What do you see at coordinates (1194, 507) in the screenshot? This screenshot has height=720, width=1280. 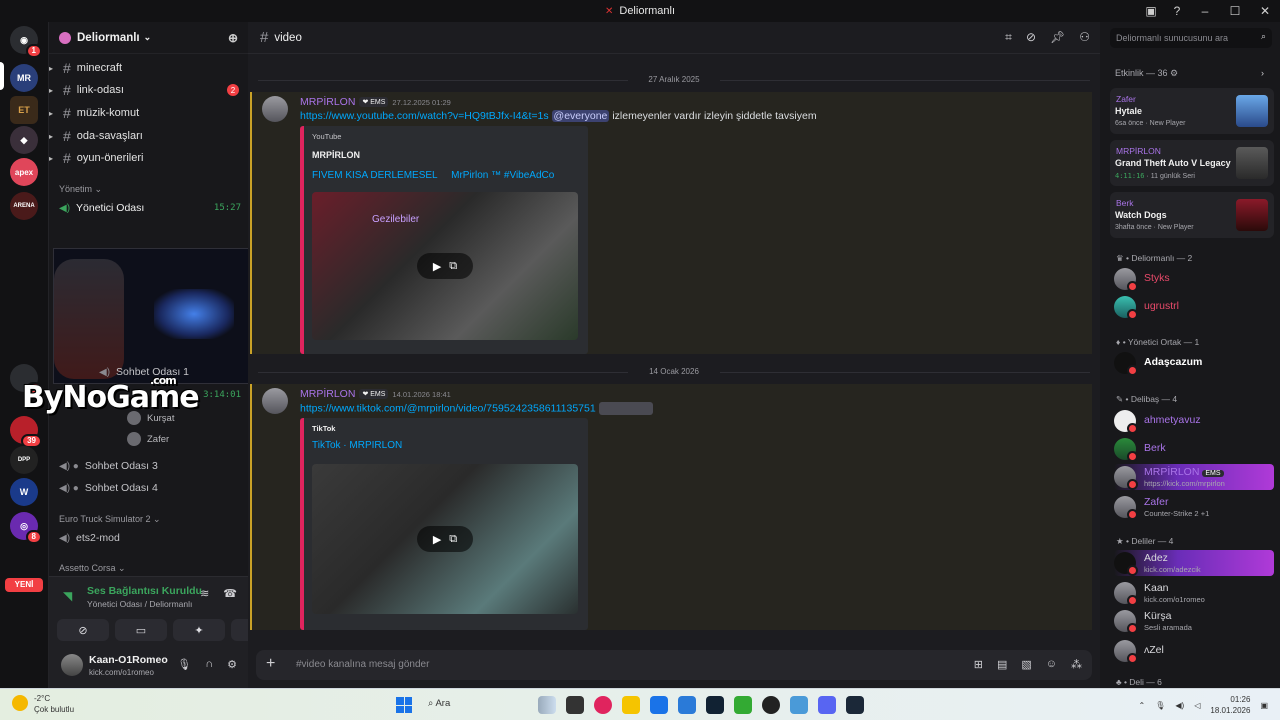 I see `member-row: Zafer Counter-Strike 2 +1` at bounding box center [1194, 507].